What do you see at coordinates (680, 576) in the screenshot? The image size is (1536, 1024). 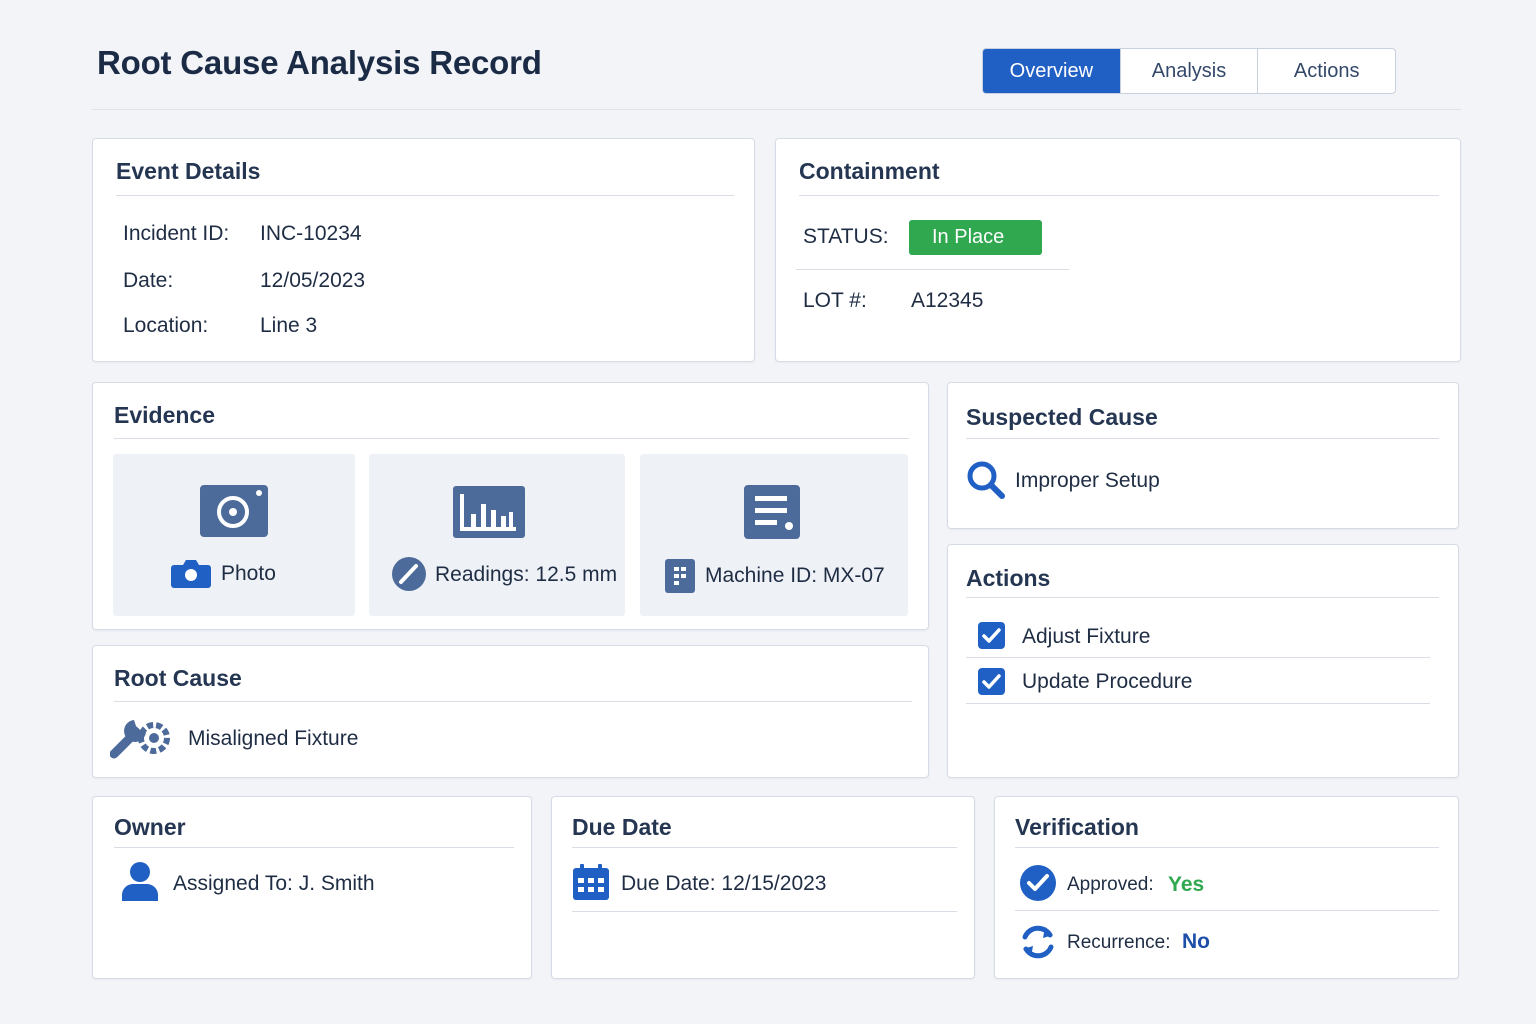 I see `machine-icon` at bounding box center [680, 576].